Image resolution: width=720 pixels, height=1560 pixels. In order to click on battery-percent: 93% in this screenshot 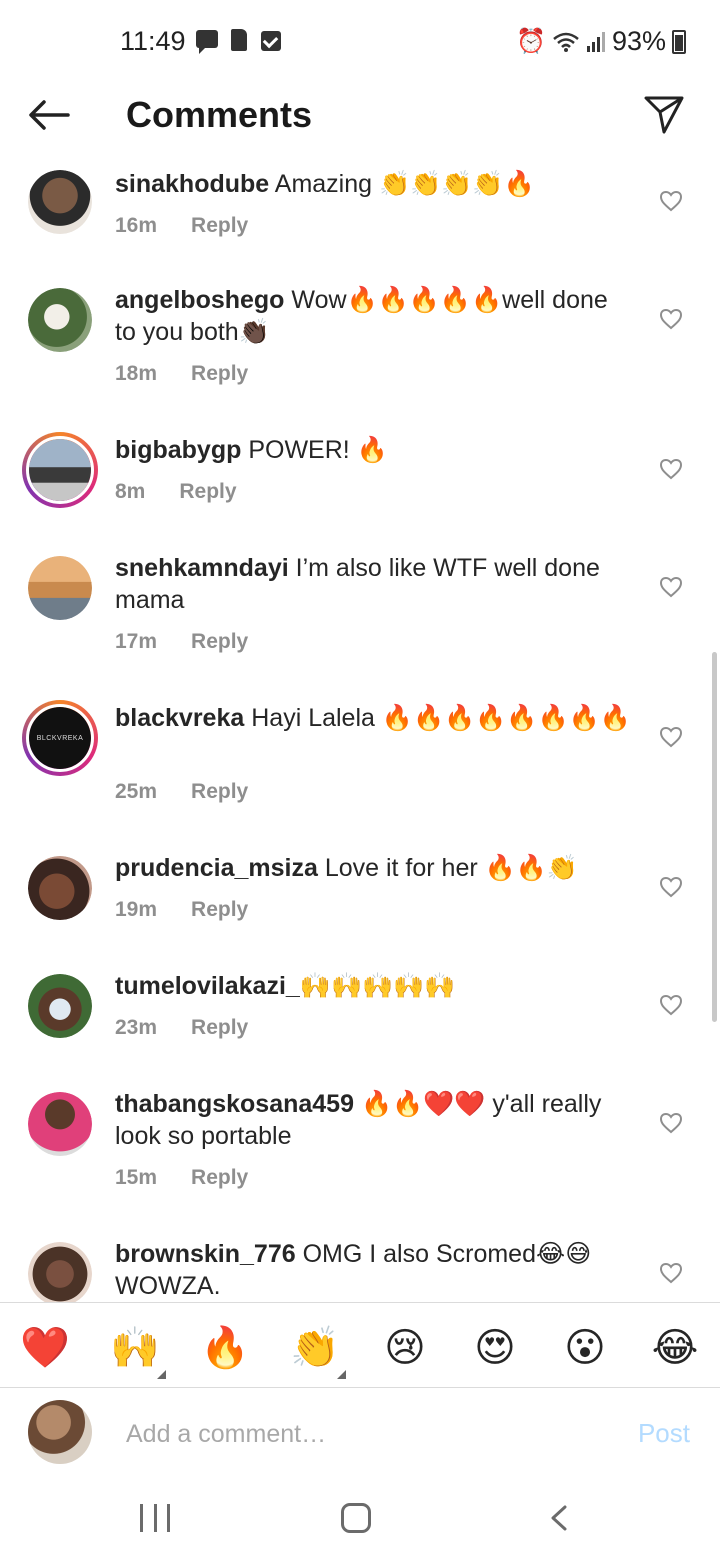, I will do `click(638, 41)`.